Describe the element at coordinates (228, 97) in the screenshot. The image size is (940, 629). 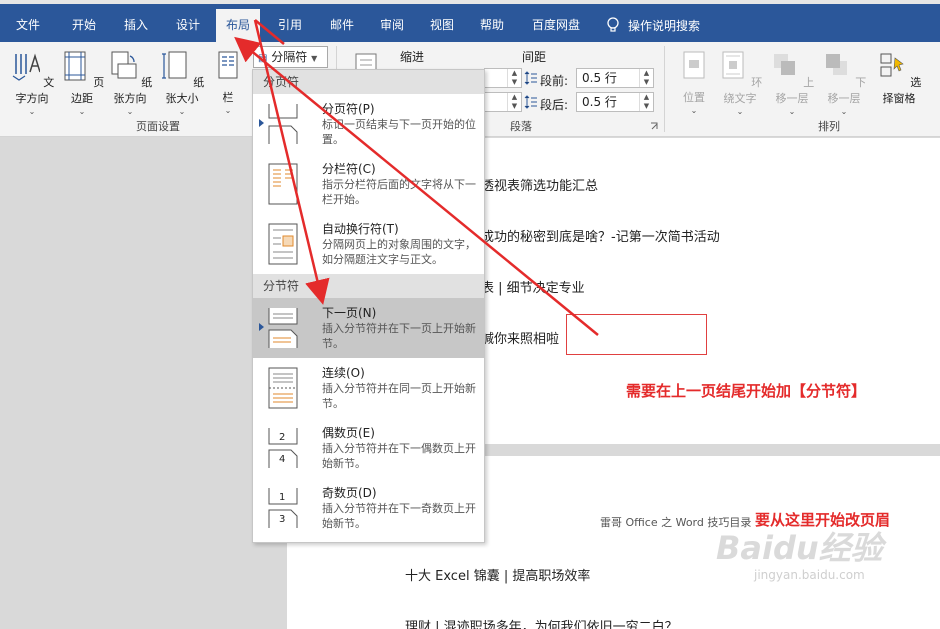
I see `columns-label: 栏` at that location.